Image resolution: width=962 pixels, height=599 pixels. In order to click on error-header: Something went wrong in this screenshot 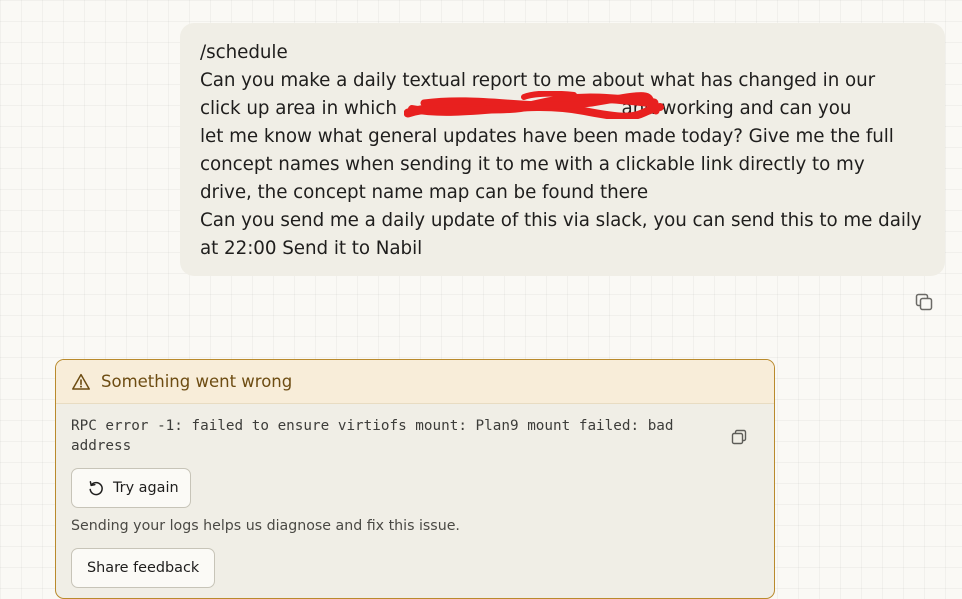, I will do `click(415, 382)`.